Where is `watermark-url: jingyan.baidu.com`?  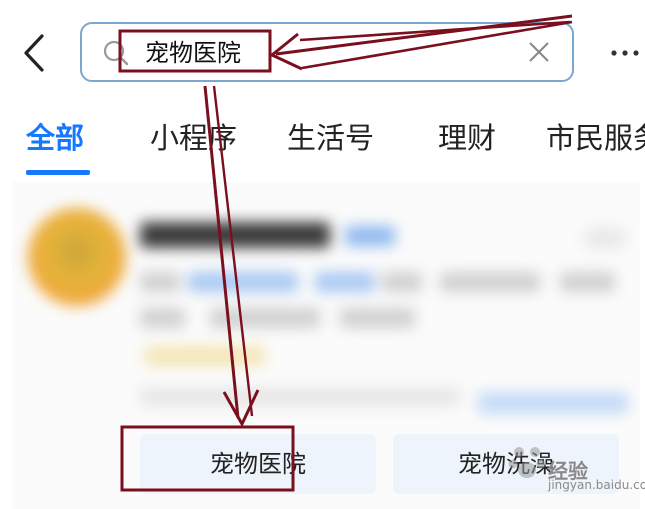 watermark-url: jingyan.baidu.com is located at coordinates (596, 485).